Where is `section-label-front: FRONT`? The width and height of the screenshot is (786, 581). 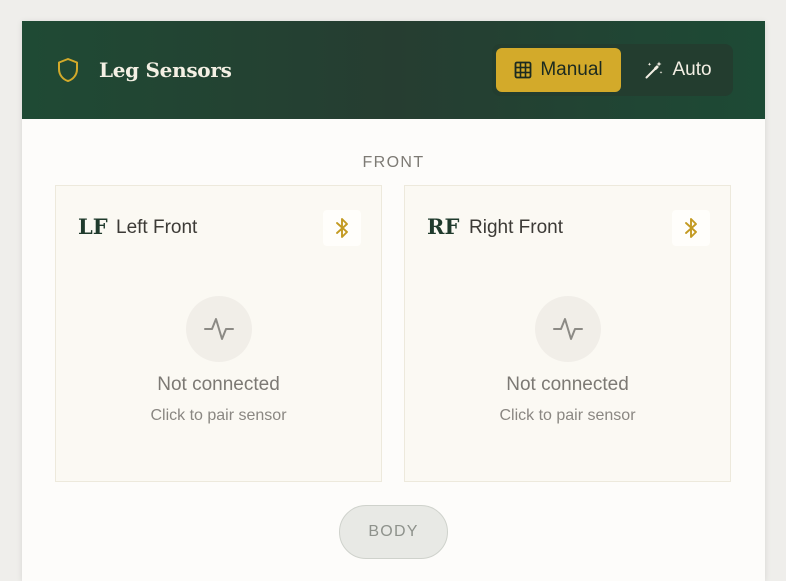
section-label-front: FRONT is located at coordinates (393, 162).